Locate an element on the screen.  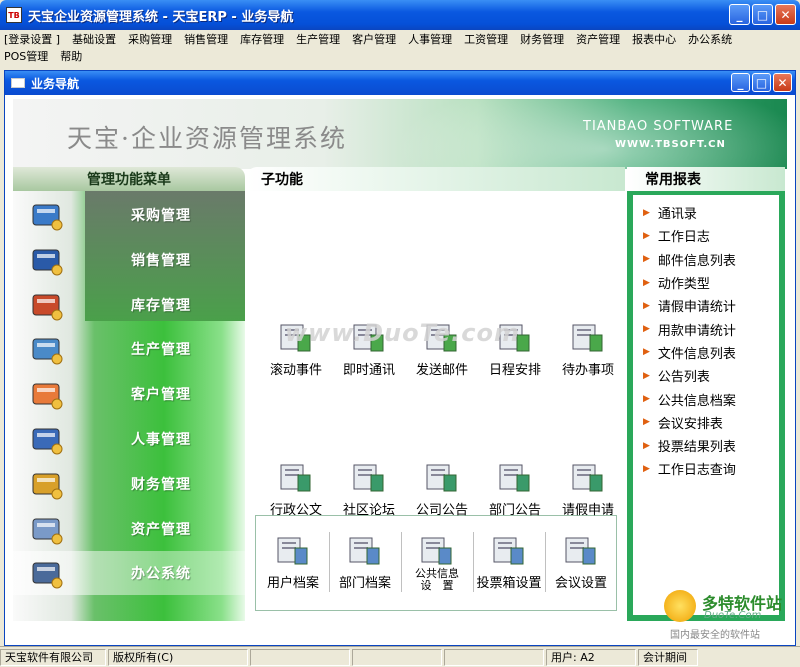
nav-item-label: 生产管理 is located at coordinates (161, 350).